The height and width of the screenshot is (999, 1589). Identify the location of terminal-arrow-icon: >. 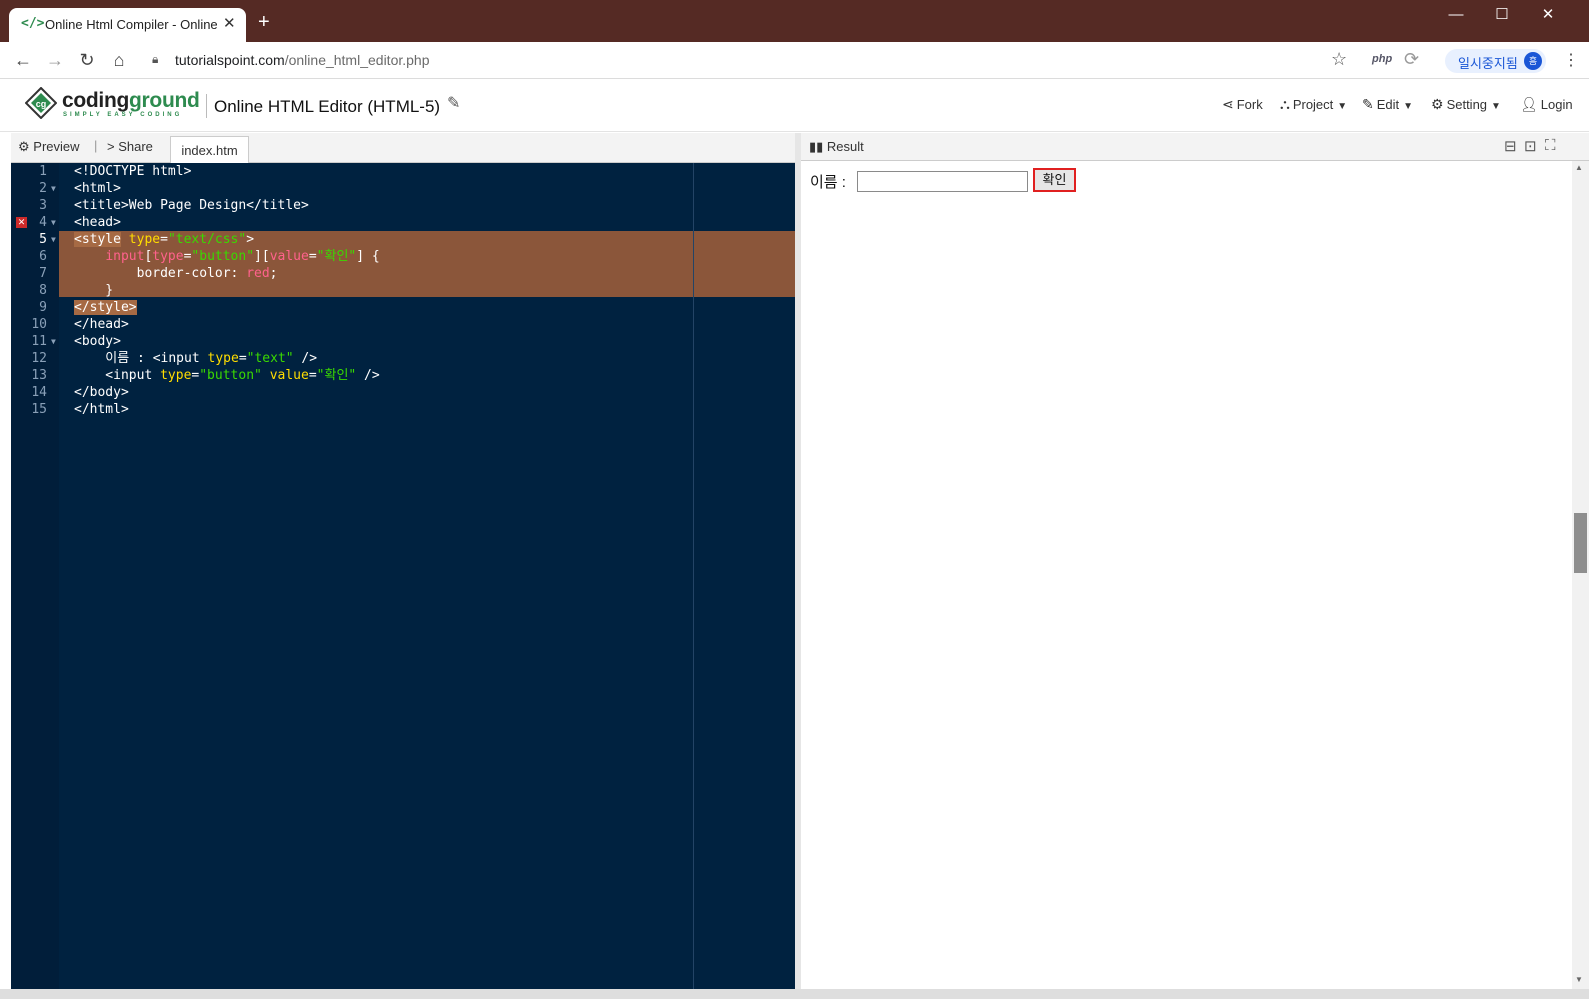
(113, 146).